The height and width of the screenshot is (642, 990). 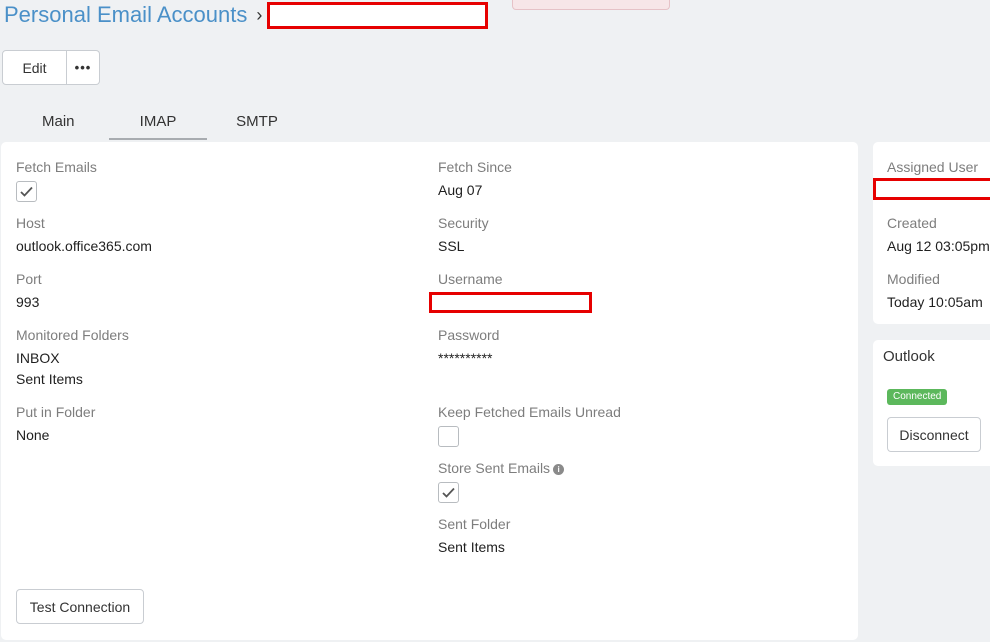 What do you see at coordinates (125, 15) in the screenshot?
I see `breadcrumb-root-link: Personal Email Accounts` at bounding box center [125, 15].